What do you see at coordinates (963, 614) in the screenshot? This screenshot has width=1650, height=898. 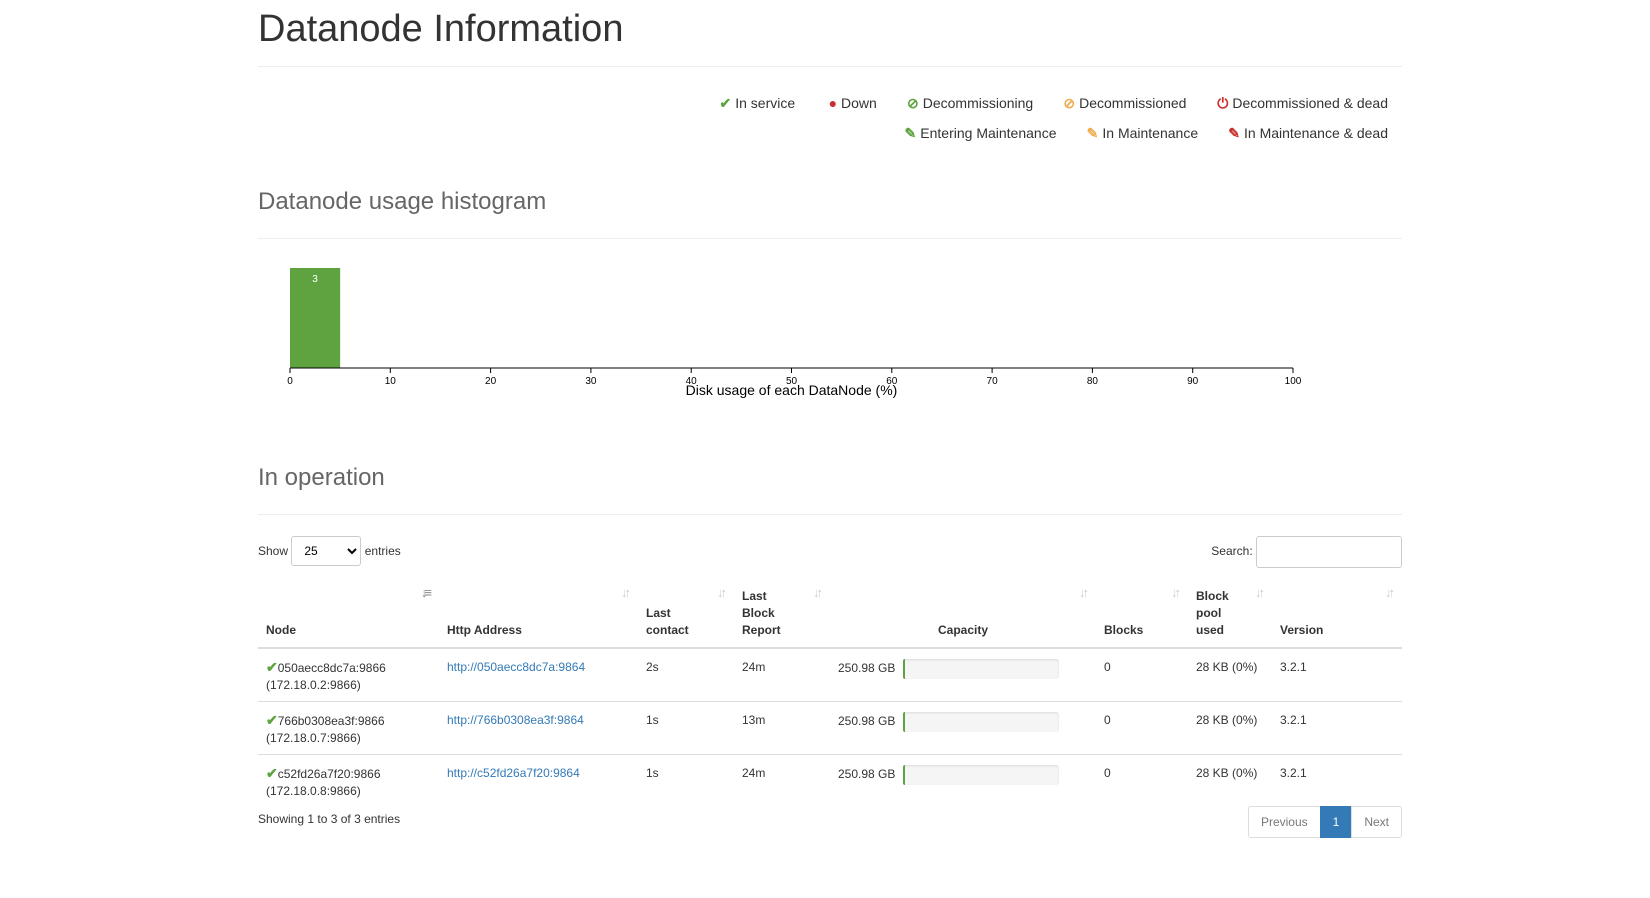 I see `column-capacity: ↓↑ Capacity` at bounding box center [963, 614].